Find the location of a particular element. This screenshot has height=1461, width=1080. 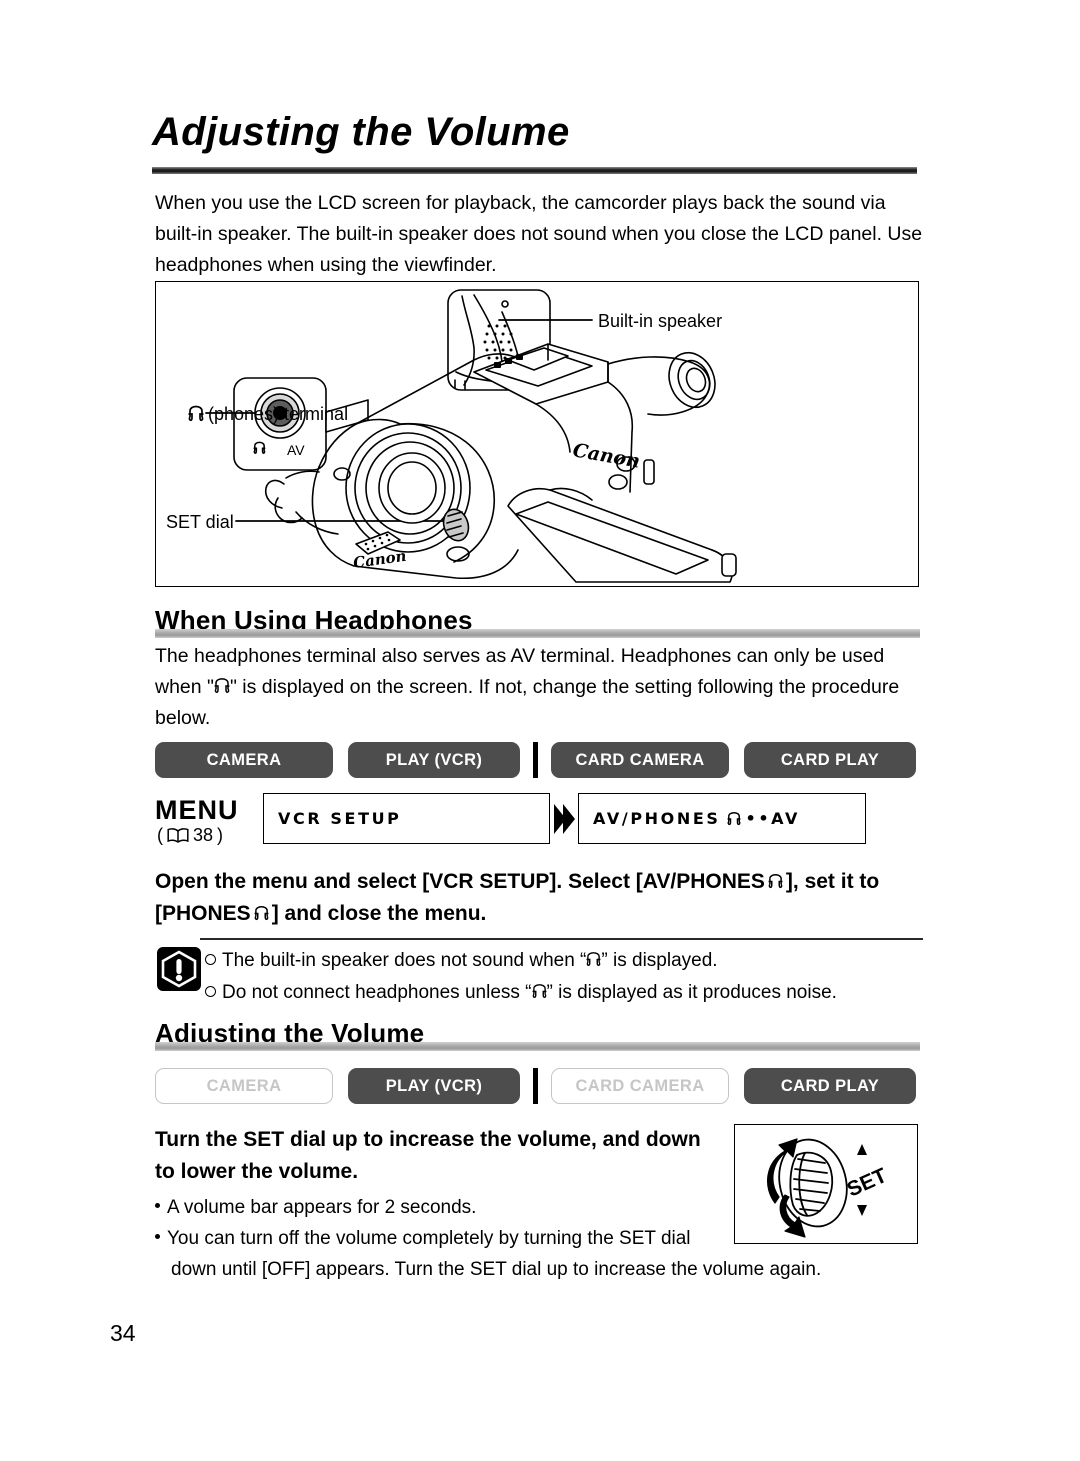

headphone-icon-note1 is located at coordinates (593, 959).